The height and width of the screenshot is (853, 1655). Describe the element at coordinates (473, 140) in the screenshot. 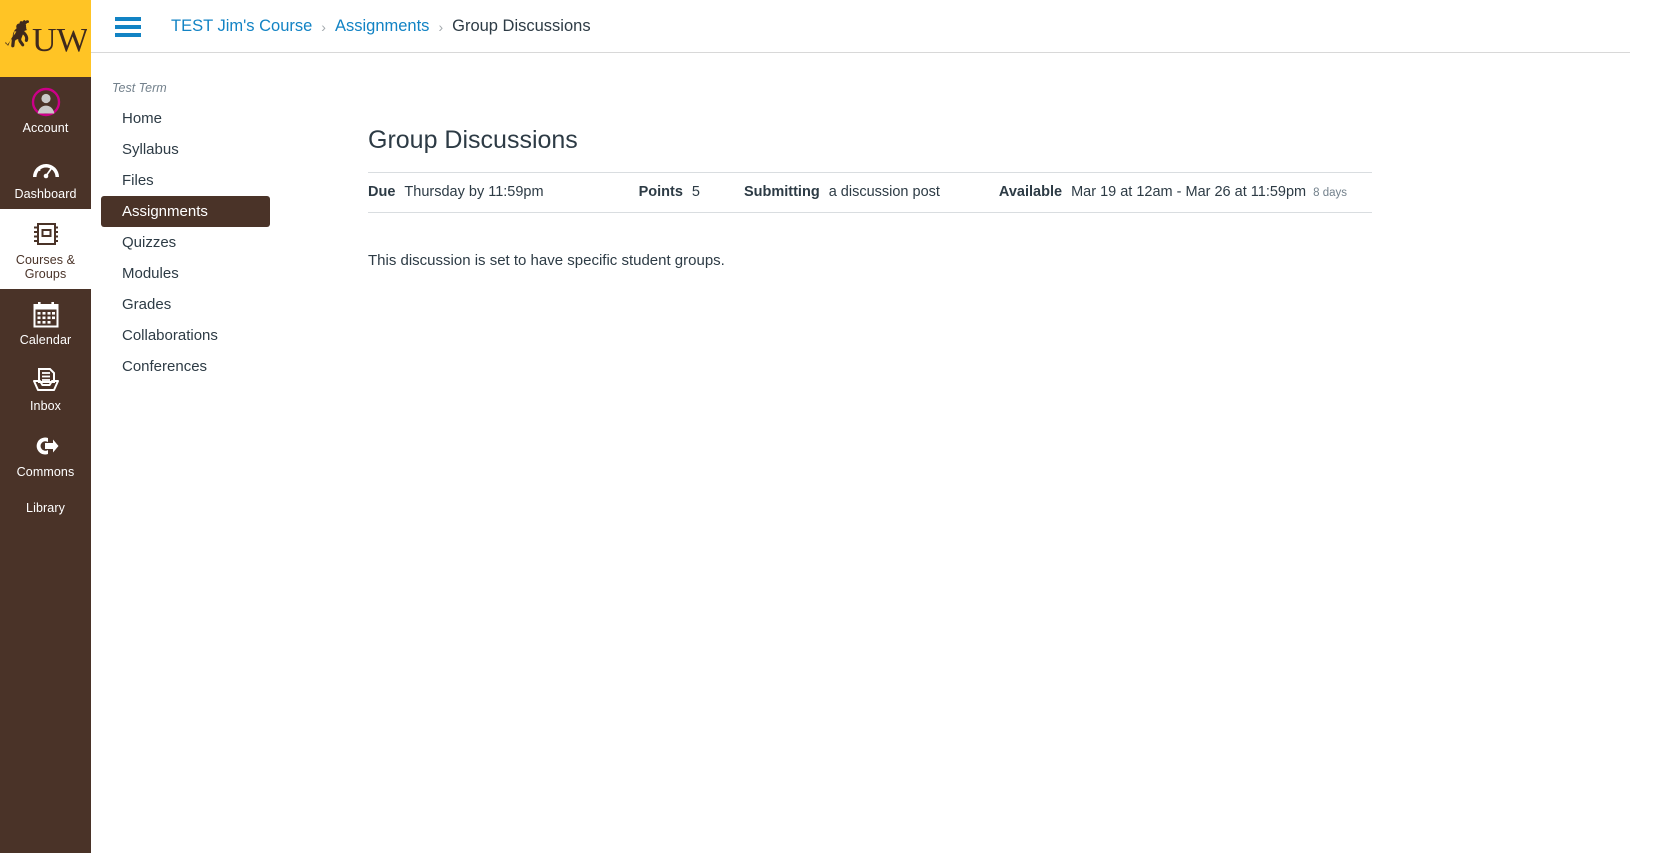

I see `page-title: Group Discussions` at that location.